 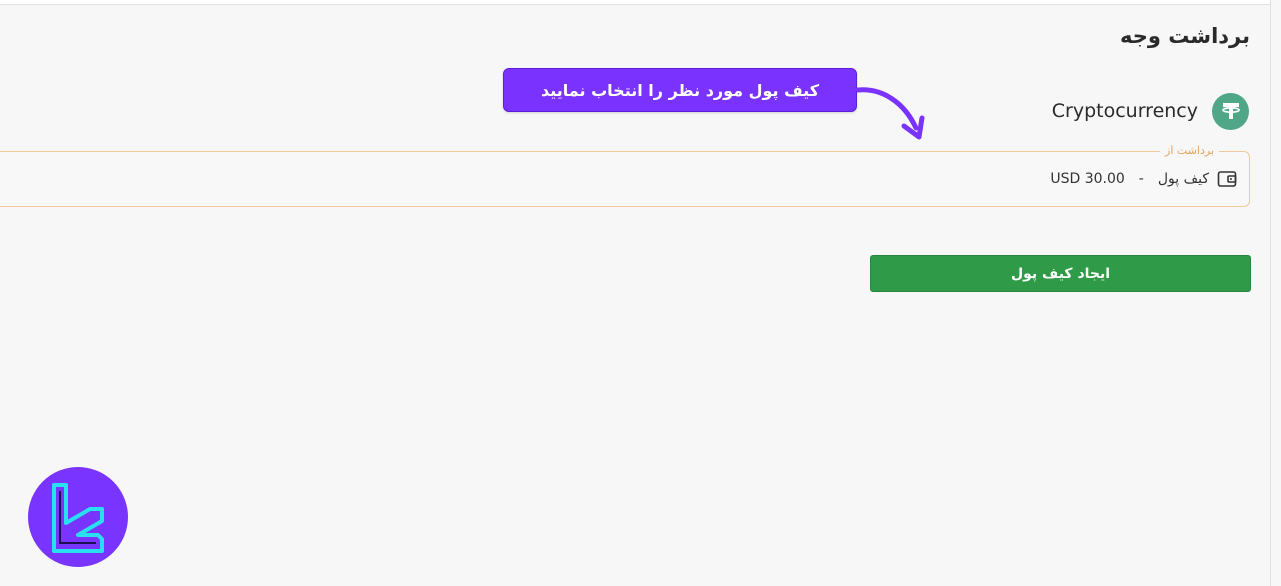 I want to click on wallet-label: کیف پول, so click(x=1183, y=179).